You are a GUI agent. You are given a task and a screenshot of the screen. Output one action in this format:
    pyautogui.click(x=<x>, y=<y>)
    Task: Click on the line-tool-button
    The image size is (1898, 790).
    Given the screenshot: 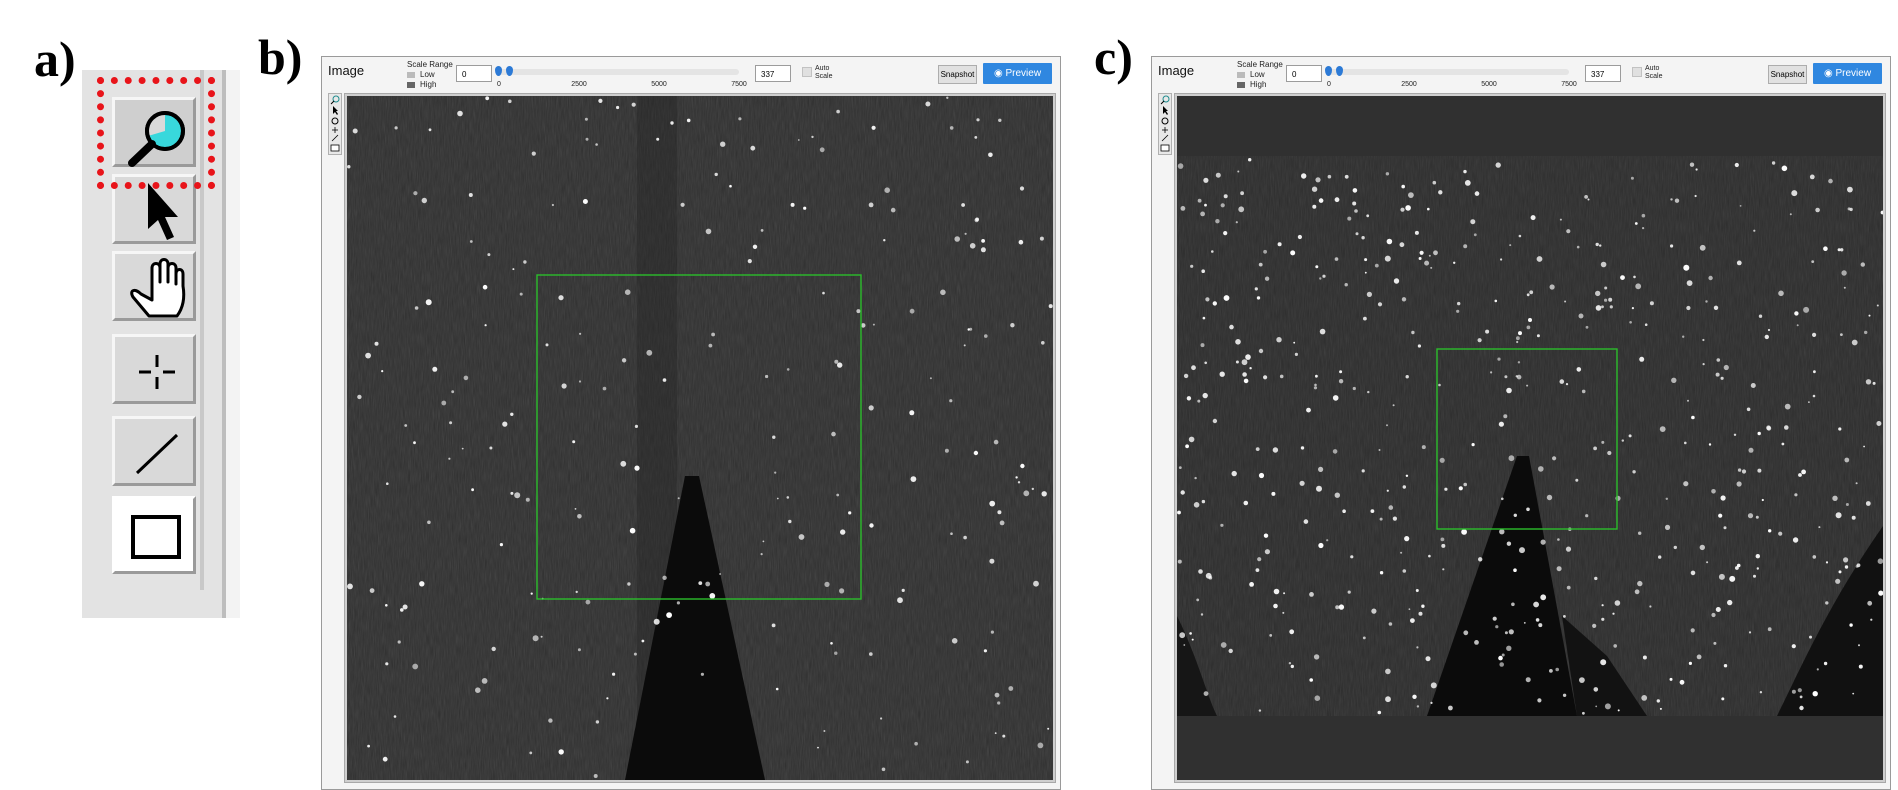 What is the action you would take?
    pyautogui.click(x=154, y=451)
    